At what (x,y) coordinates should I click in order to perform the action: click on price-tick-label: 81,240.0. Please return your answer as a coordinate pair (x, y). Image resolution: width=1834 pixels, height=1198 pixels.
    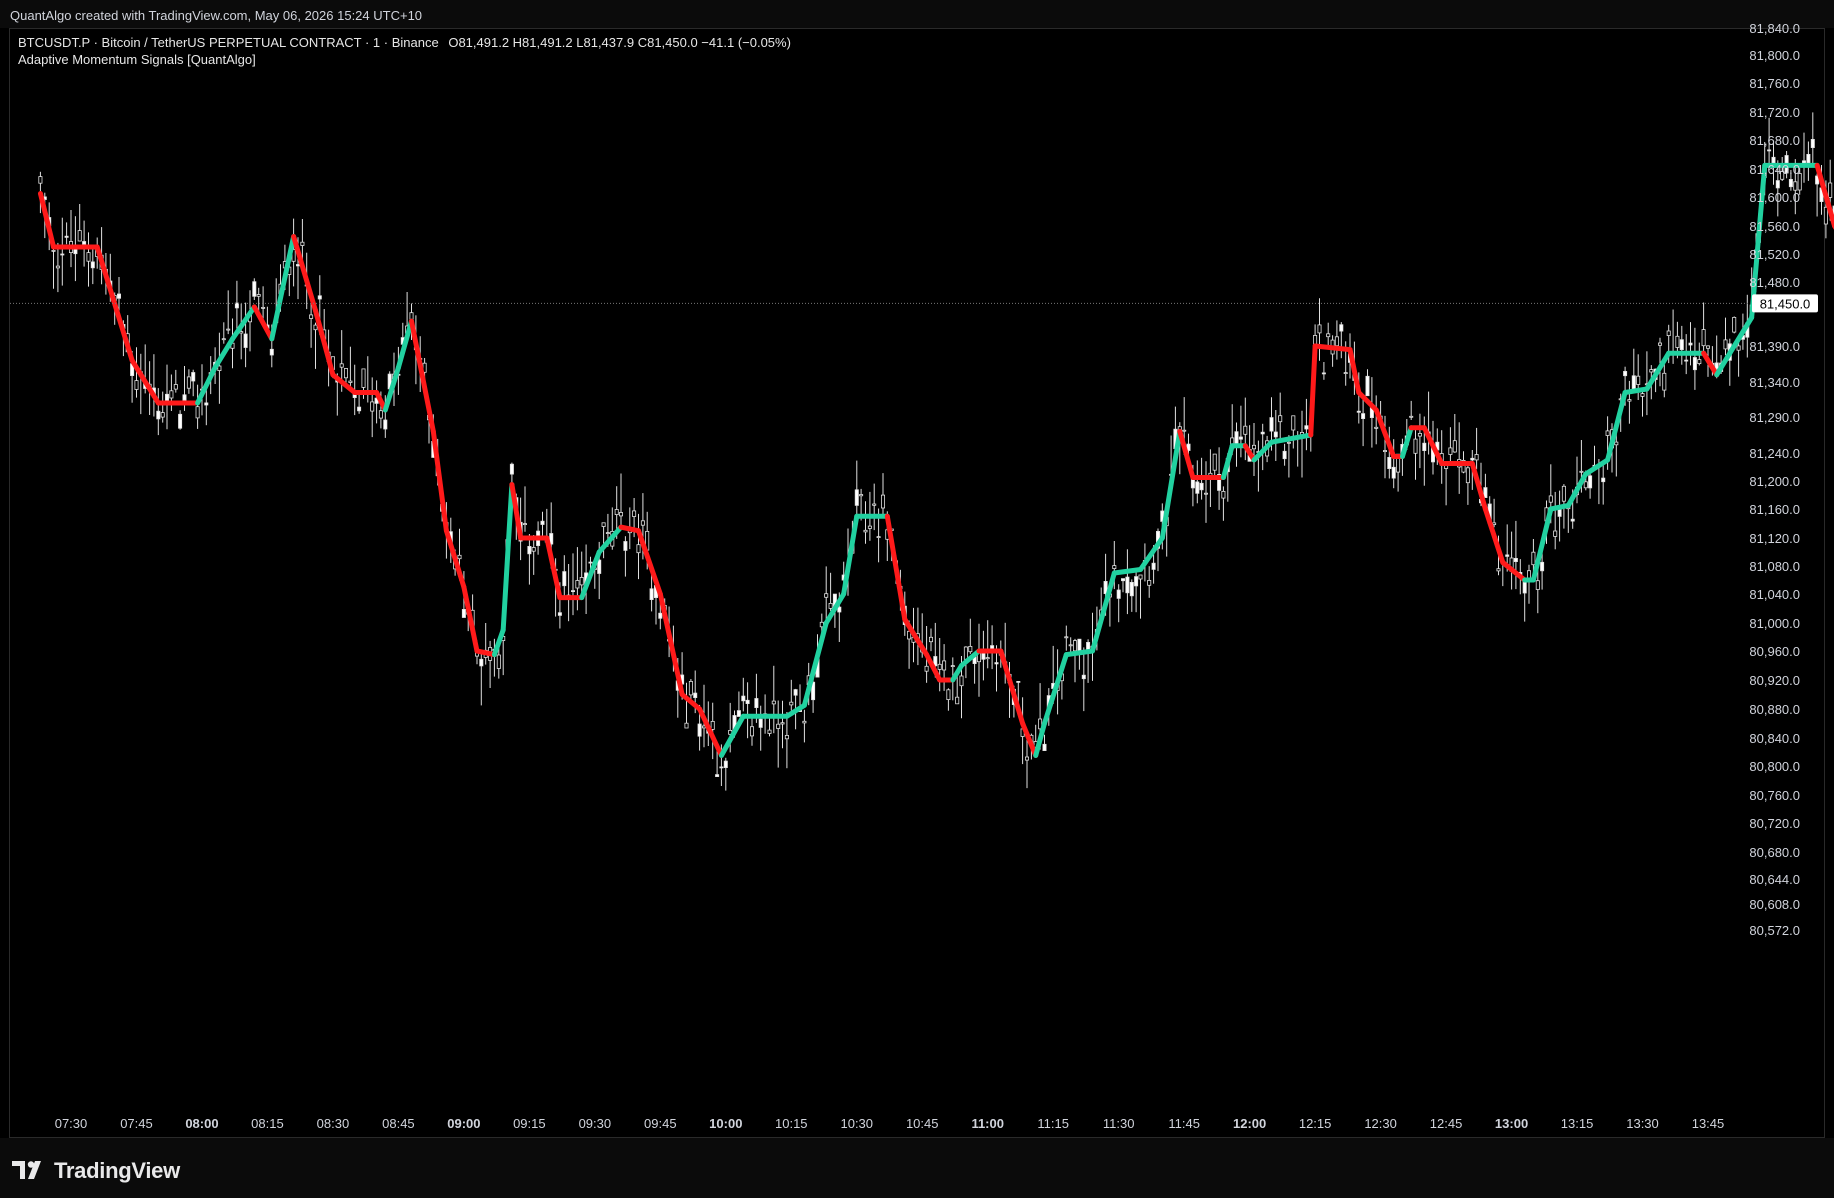
    Looking at the image, I should click on (1774, 453).